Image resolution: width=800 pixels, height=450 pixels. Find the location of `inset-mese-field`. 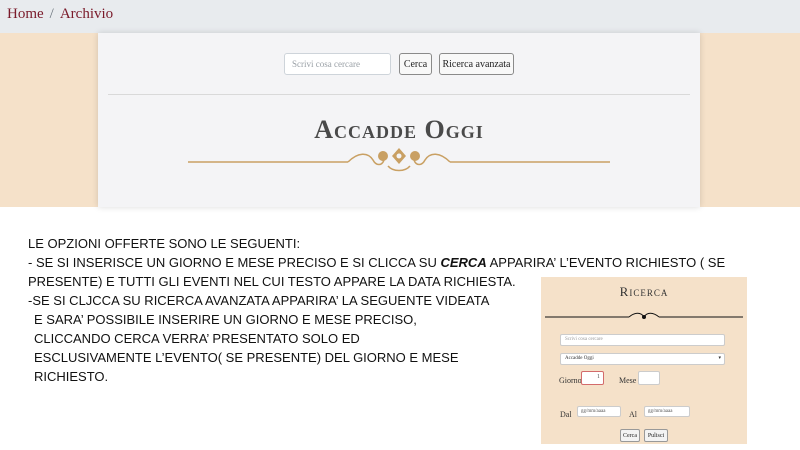

inset-mese-field is located at coordinates (649, 378).